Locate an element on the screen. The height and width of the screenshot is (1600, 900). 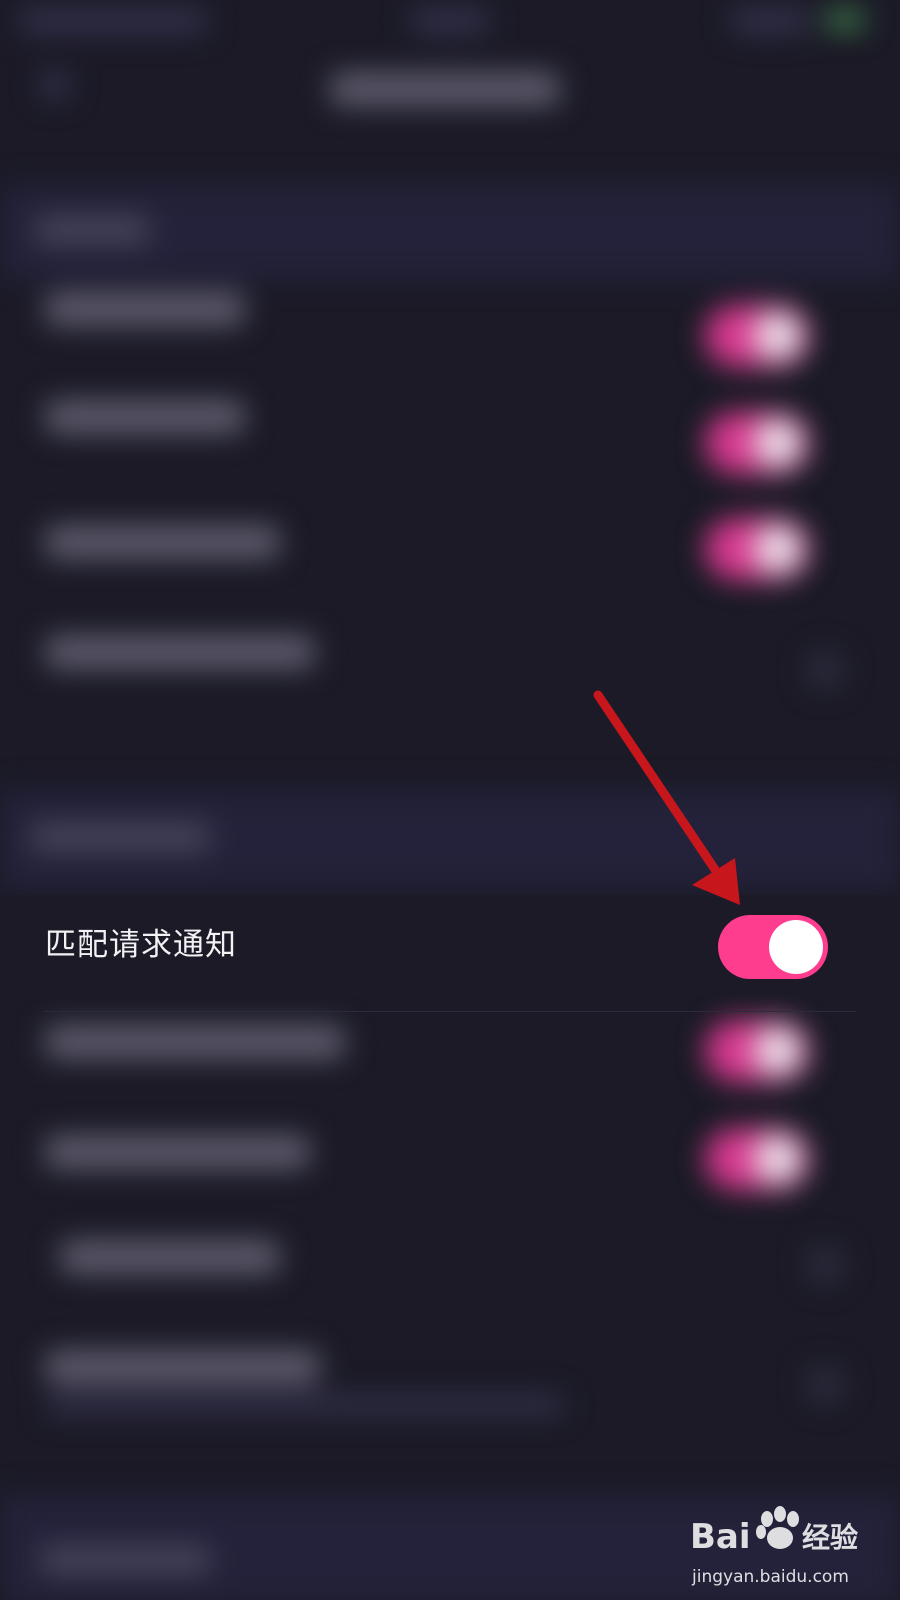
svg-text: Bai is located at coordinates (720, 1537).